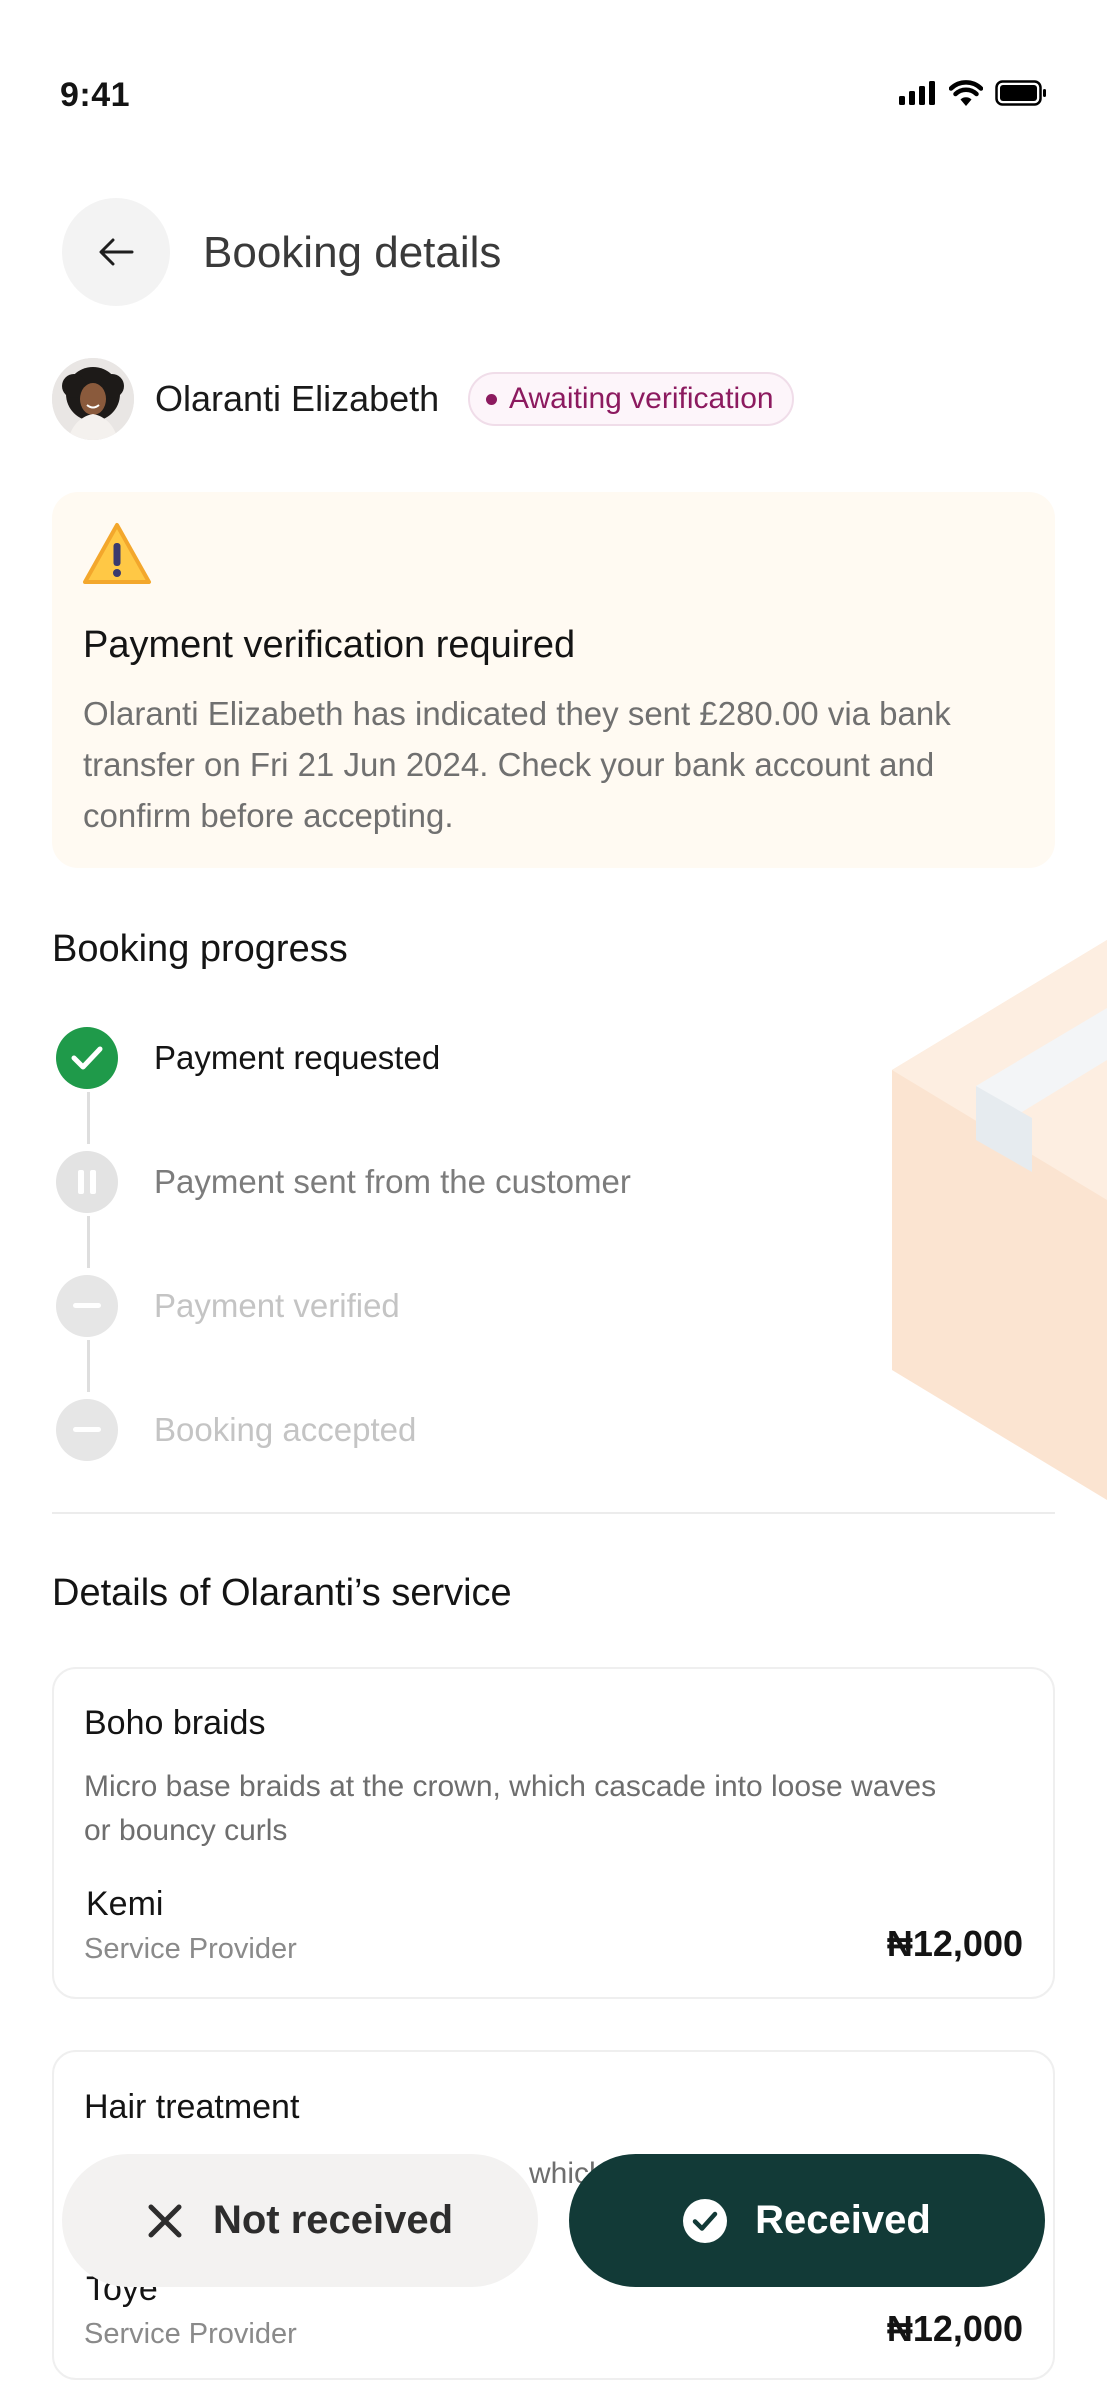 Image resolution: width=1107 pixels, height=2400 pixels. Describe the element at coordinates (93, 399) in the screenshot. I see `avatar` at that location.